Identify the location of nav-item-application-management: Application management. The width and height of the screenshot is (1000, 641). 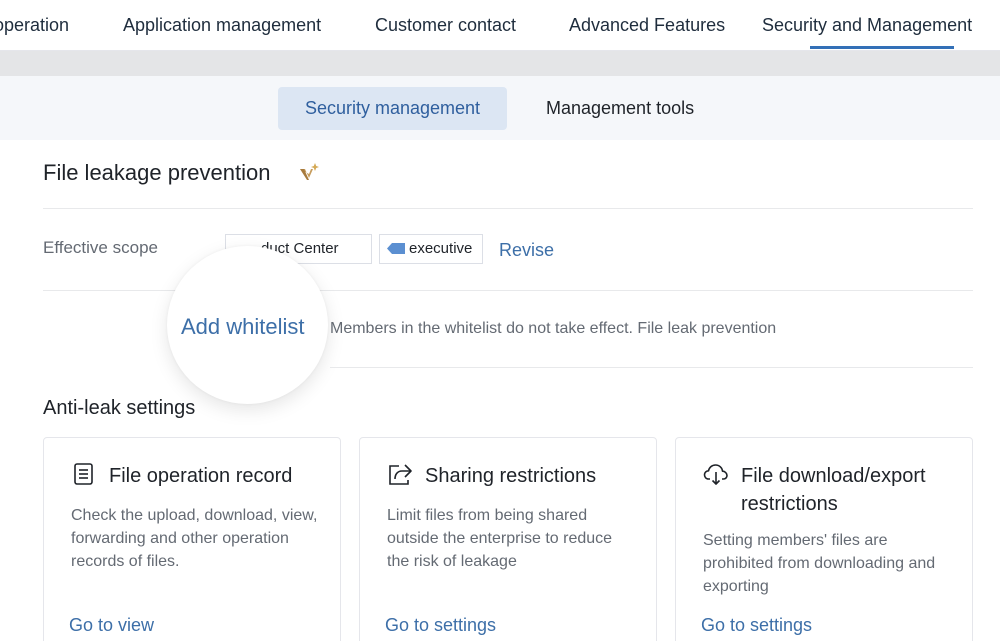
(222, 25).